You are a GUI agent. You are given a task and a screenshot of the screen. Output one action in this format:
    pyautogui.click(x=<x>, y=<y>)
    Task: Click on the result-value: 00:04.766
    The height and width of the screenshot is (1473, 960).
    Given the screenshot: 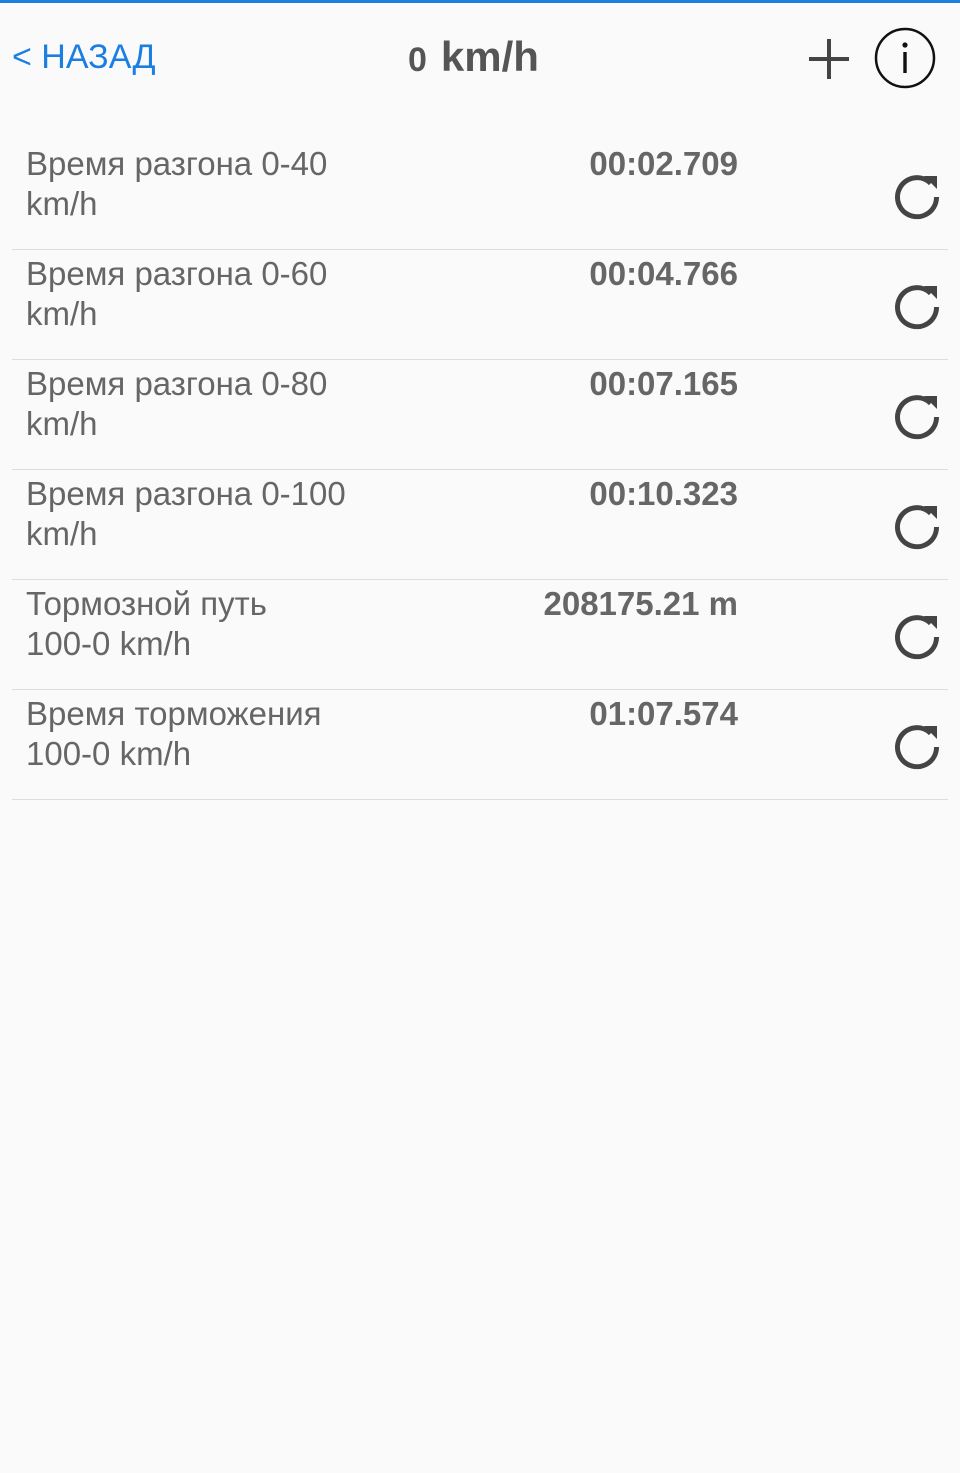 What is the action you would take?
    pyautogui.click(x=663, y=273)
    